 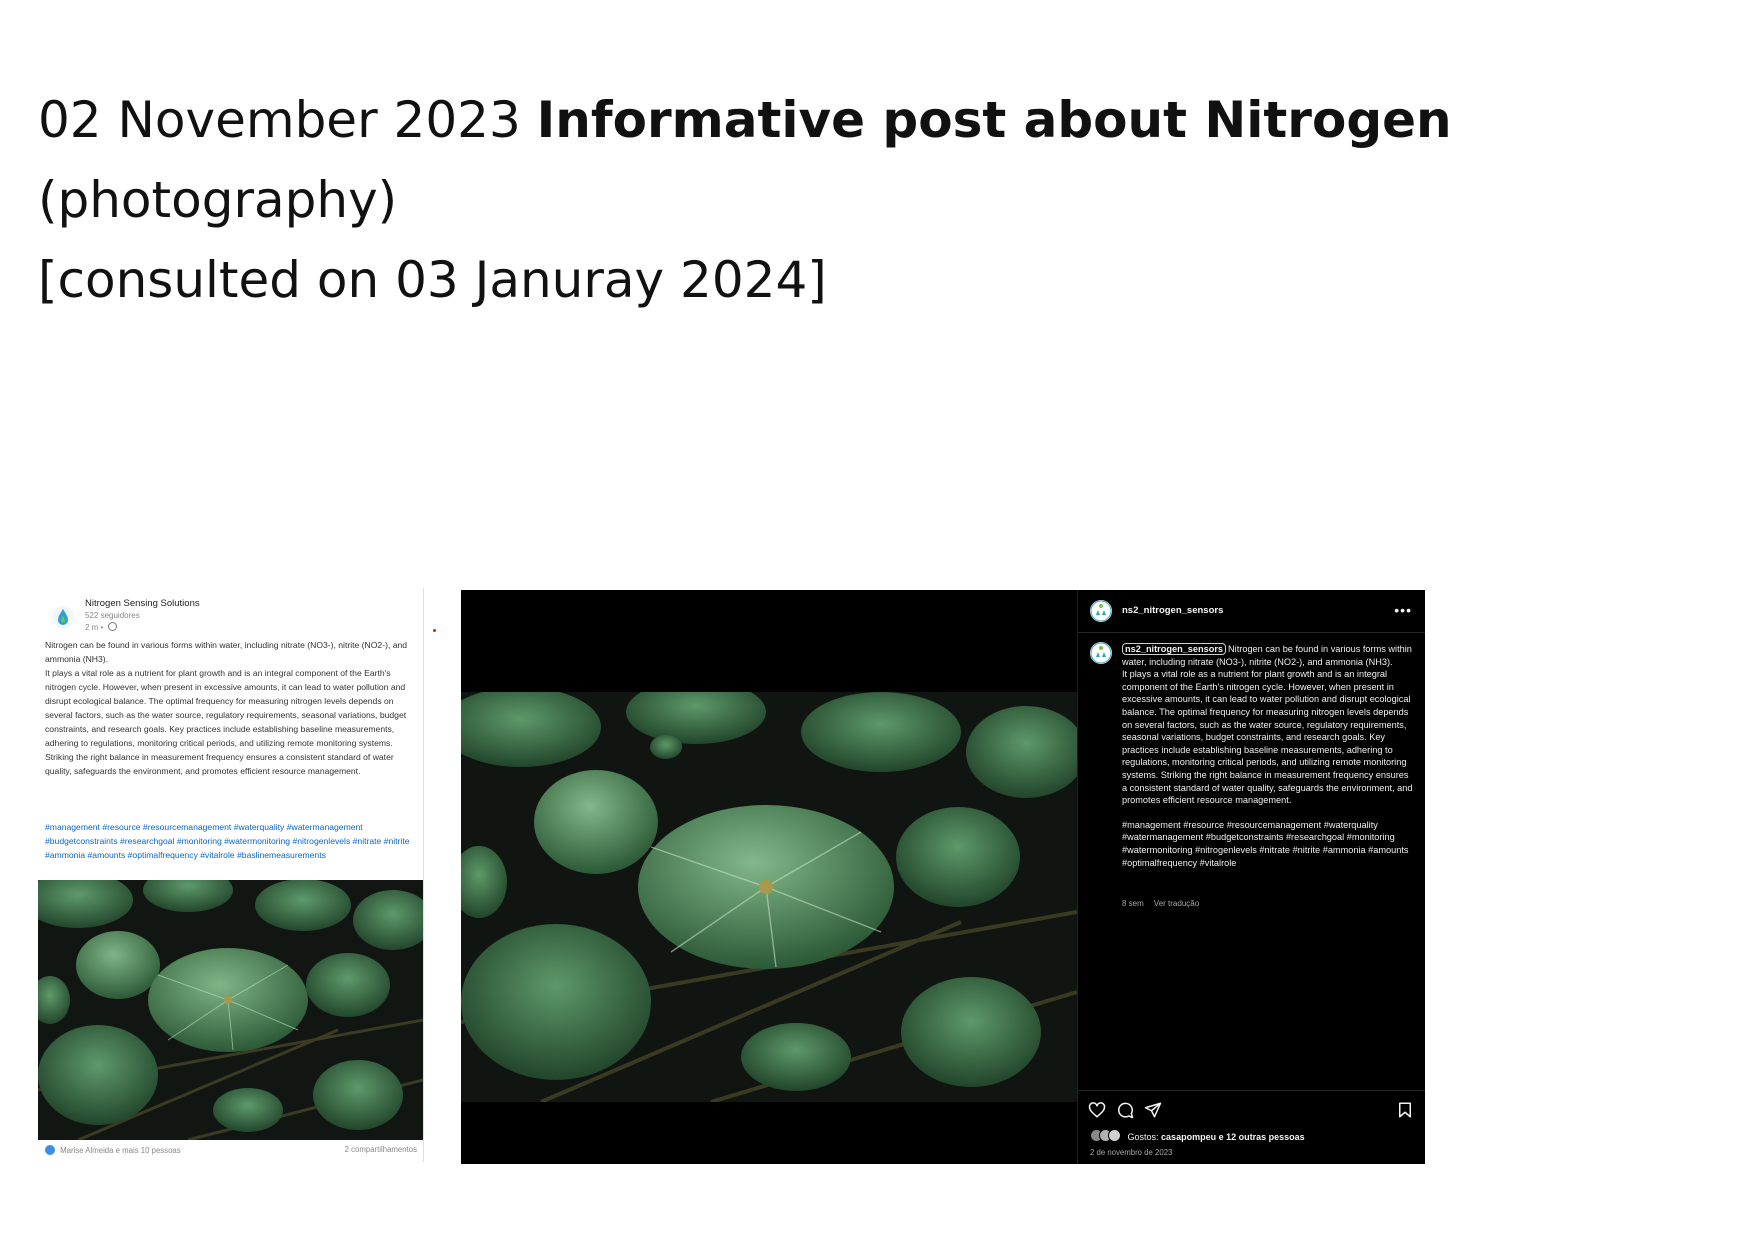 What do you see at coordinates (94, 627) in the screenshot?
I see `post-age-text: 2 m •` at bounding box center [94, 627].